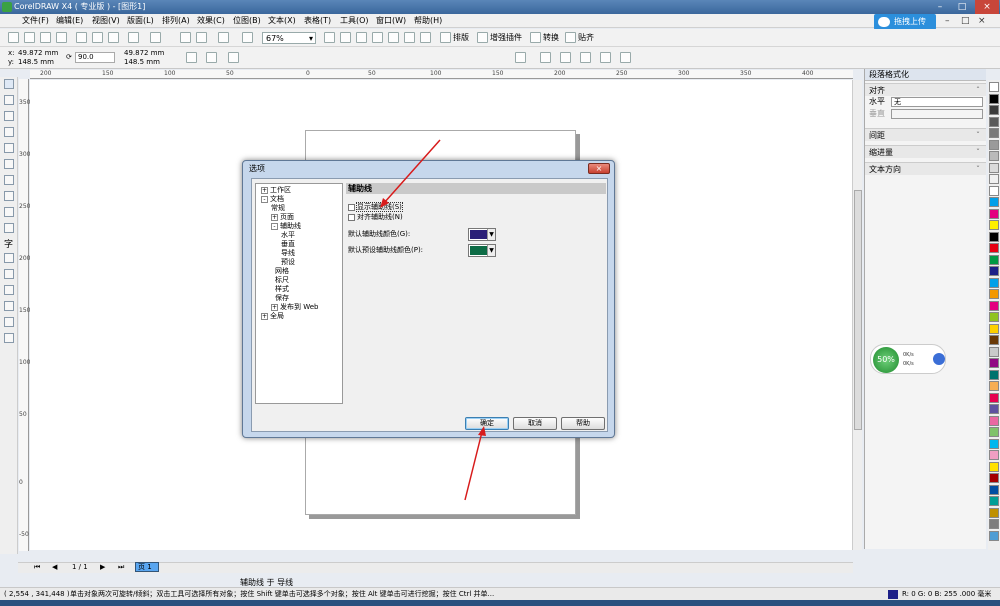 The height and width of the screenshot is (606, 1000). Describe the element at coordinates (482, 250) in the screenshot. I see `preset-guide-color-picker: ▼` at that location.